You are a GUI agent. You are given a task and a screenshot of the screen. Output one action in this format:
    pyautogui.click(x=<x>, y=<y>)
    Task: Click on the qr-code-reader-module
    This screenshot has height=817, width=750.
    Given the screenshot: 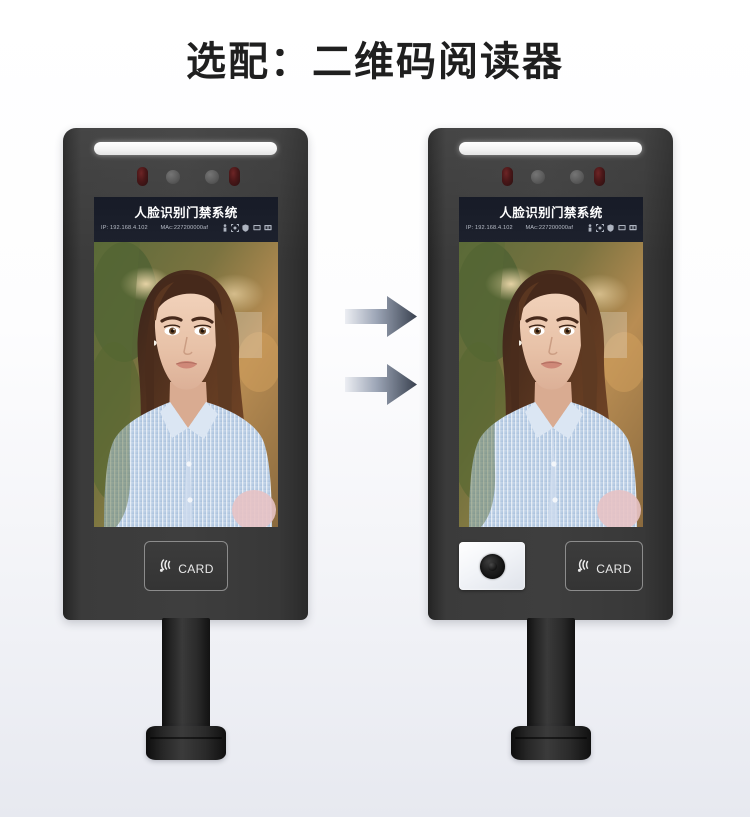 What is the action you would take?
    pyautogui.click(x=492, y=566)
    